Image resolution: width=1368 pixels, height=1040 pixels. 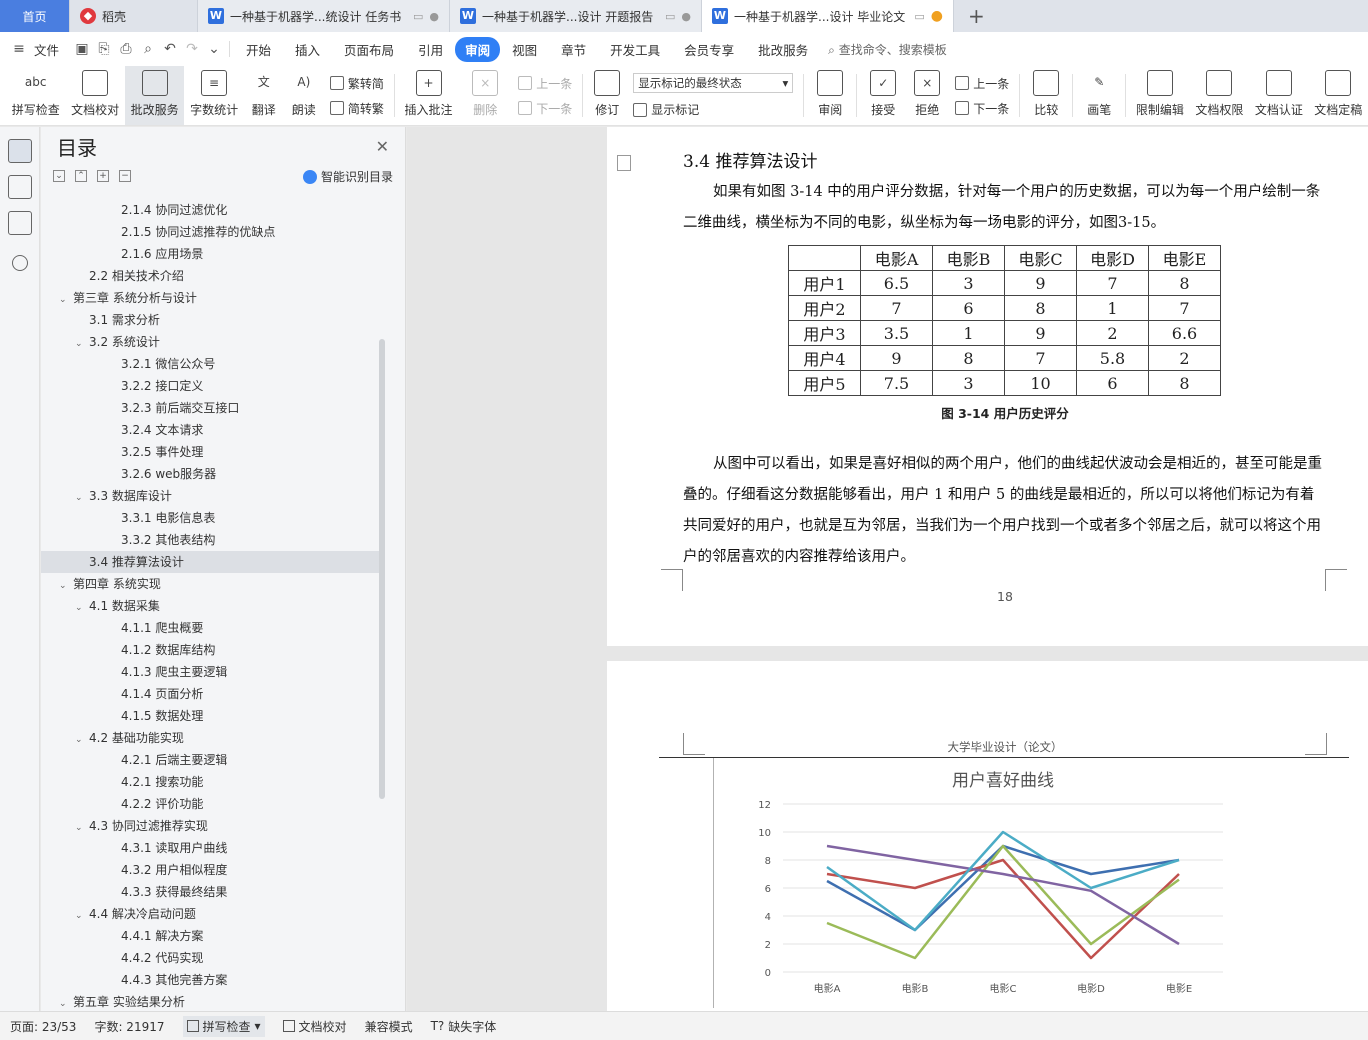 What do you see at coordinates (211, 342) in the screenshot?
I see `toc-item: ⌄ 3.2 系统设计` at bounding box center [211, 342].